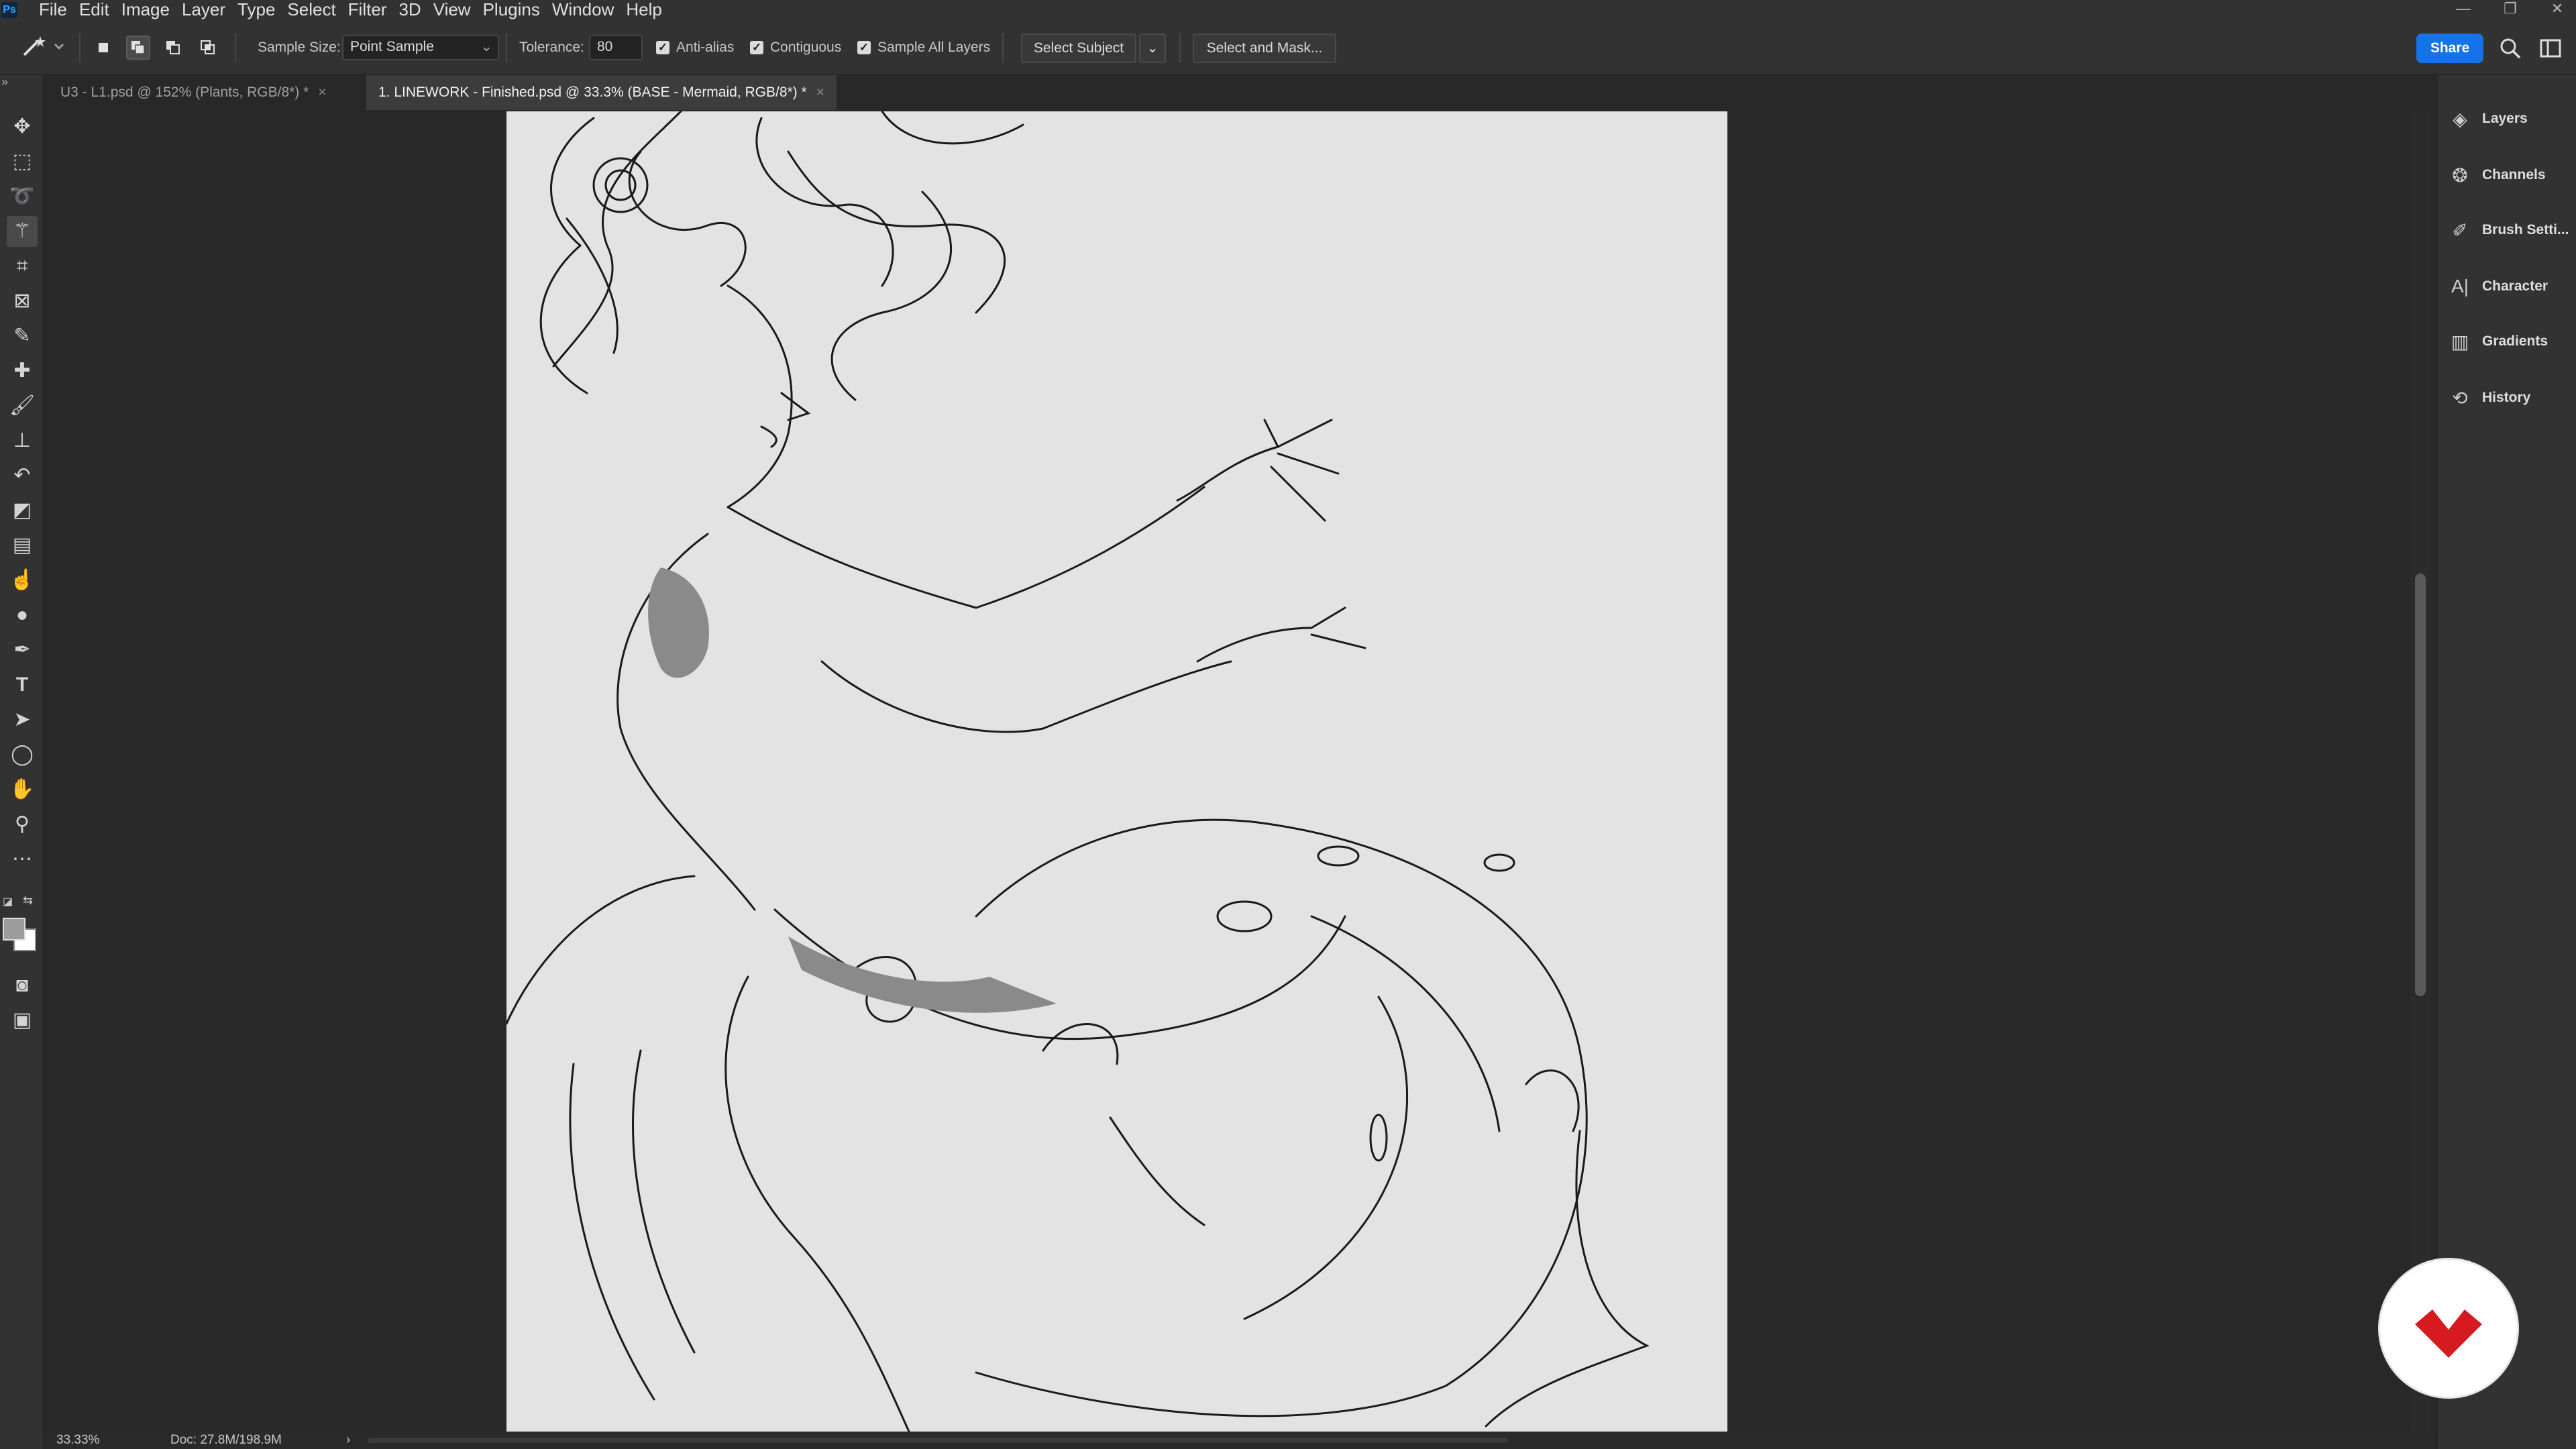 Image resolution: width=2576 pixels, height=1449 pixels. I want to click on sample-size-dropdown: Point Sample ⌄, so click(420, 47).